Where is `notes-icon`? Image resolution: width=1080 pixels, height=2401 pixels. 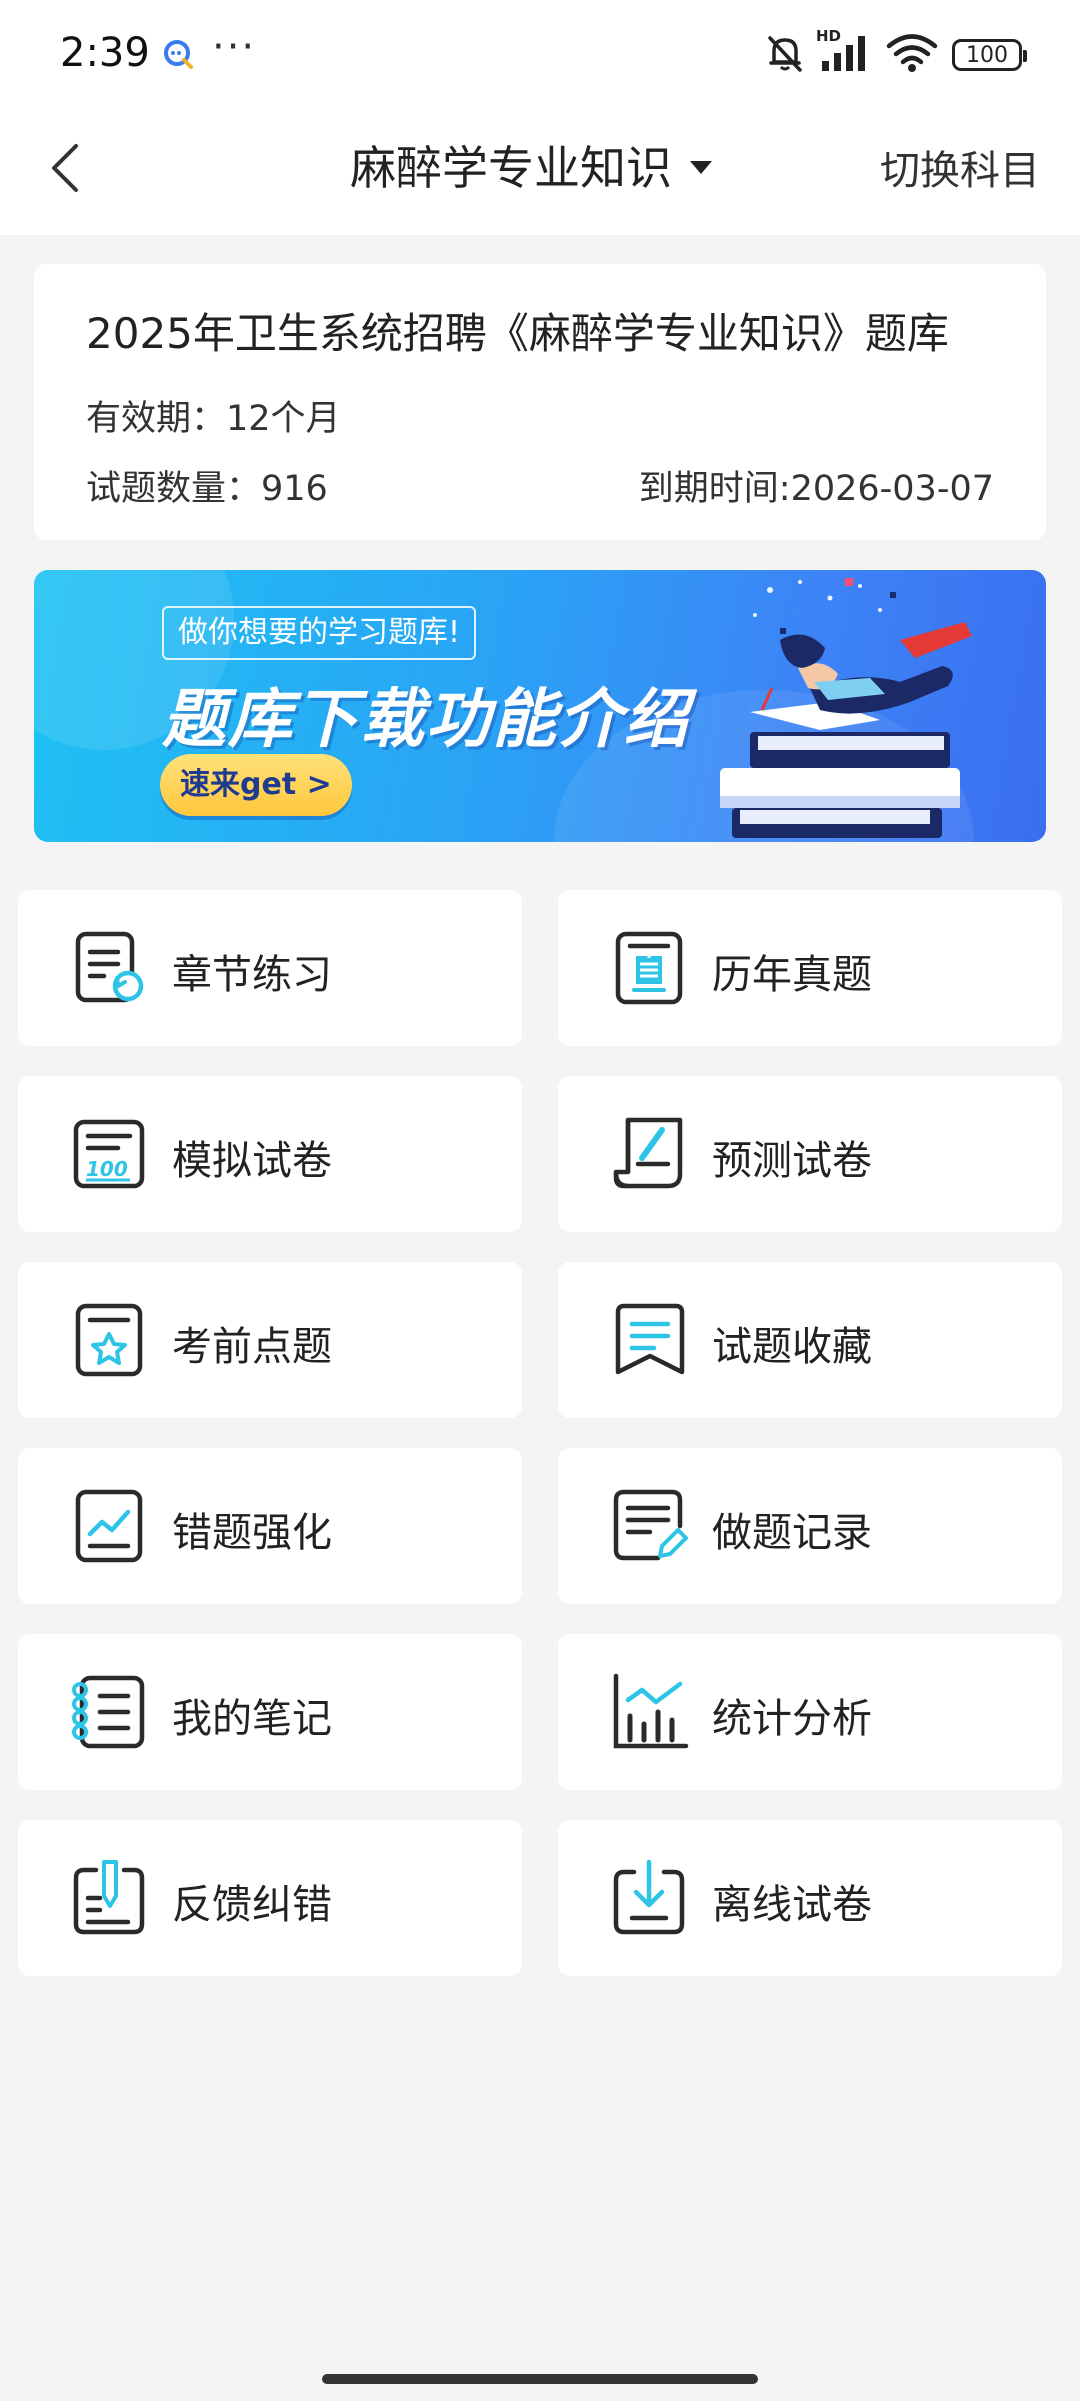
notes-icon is located at coordinates (108, 1712).